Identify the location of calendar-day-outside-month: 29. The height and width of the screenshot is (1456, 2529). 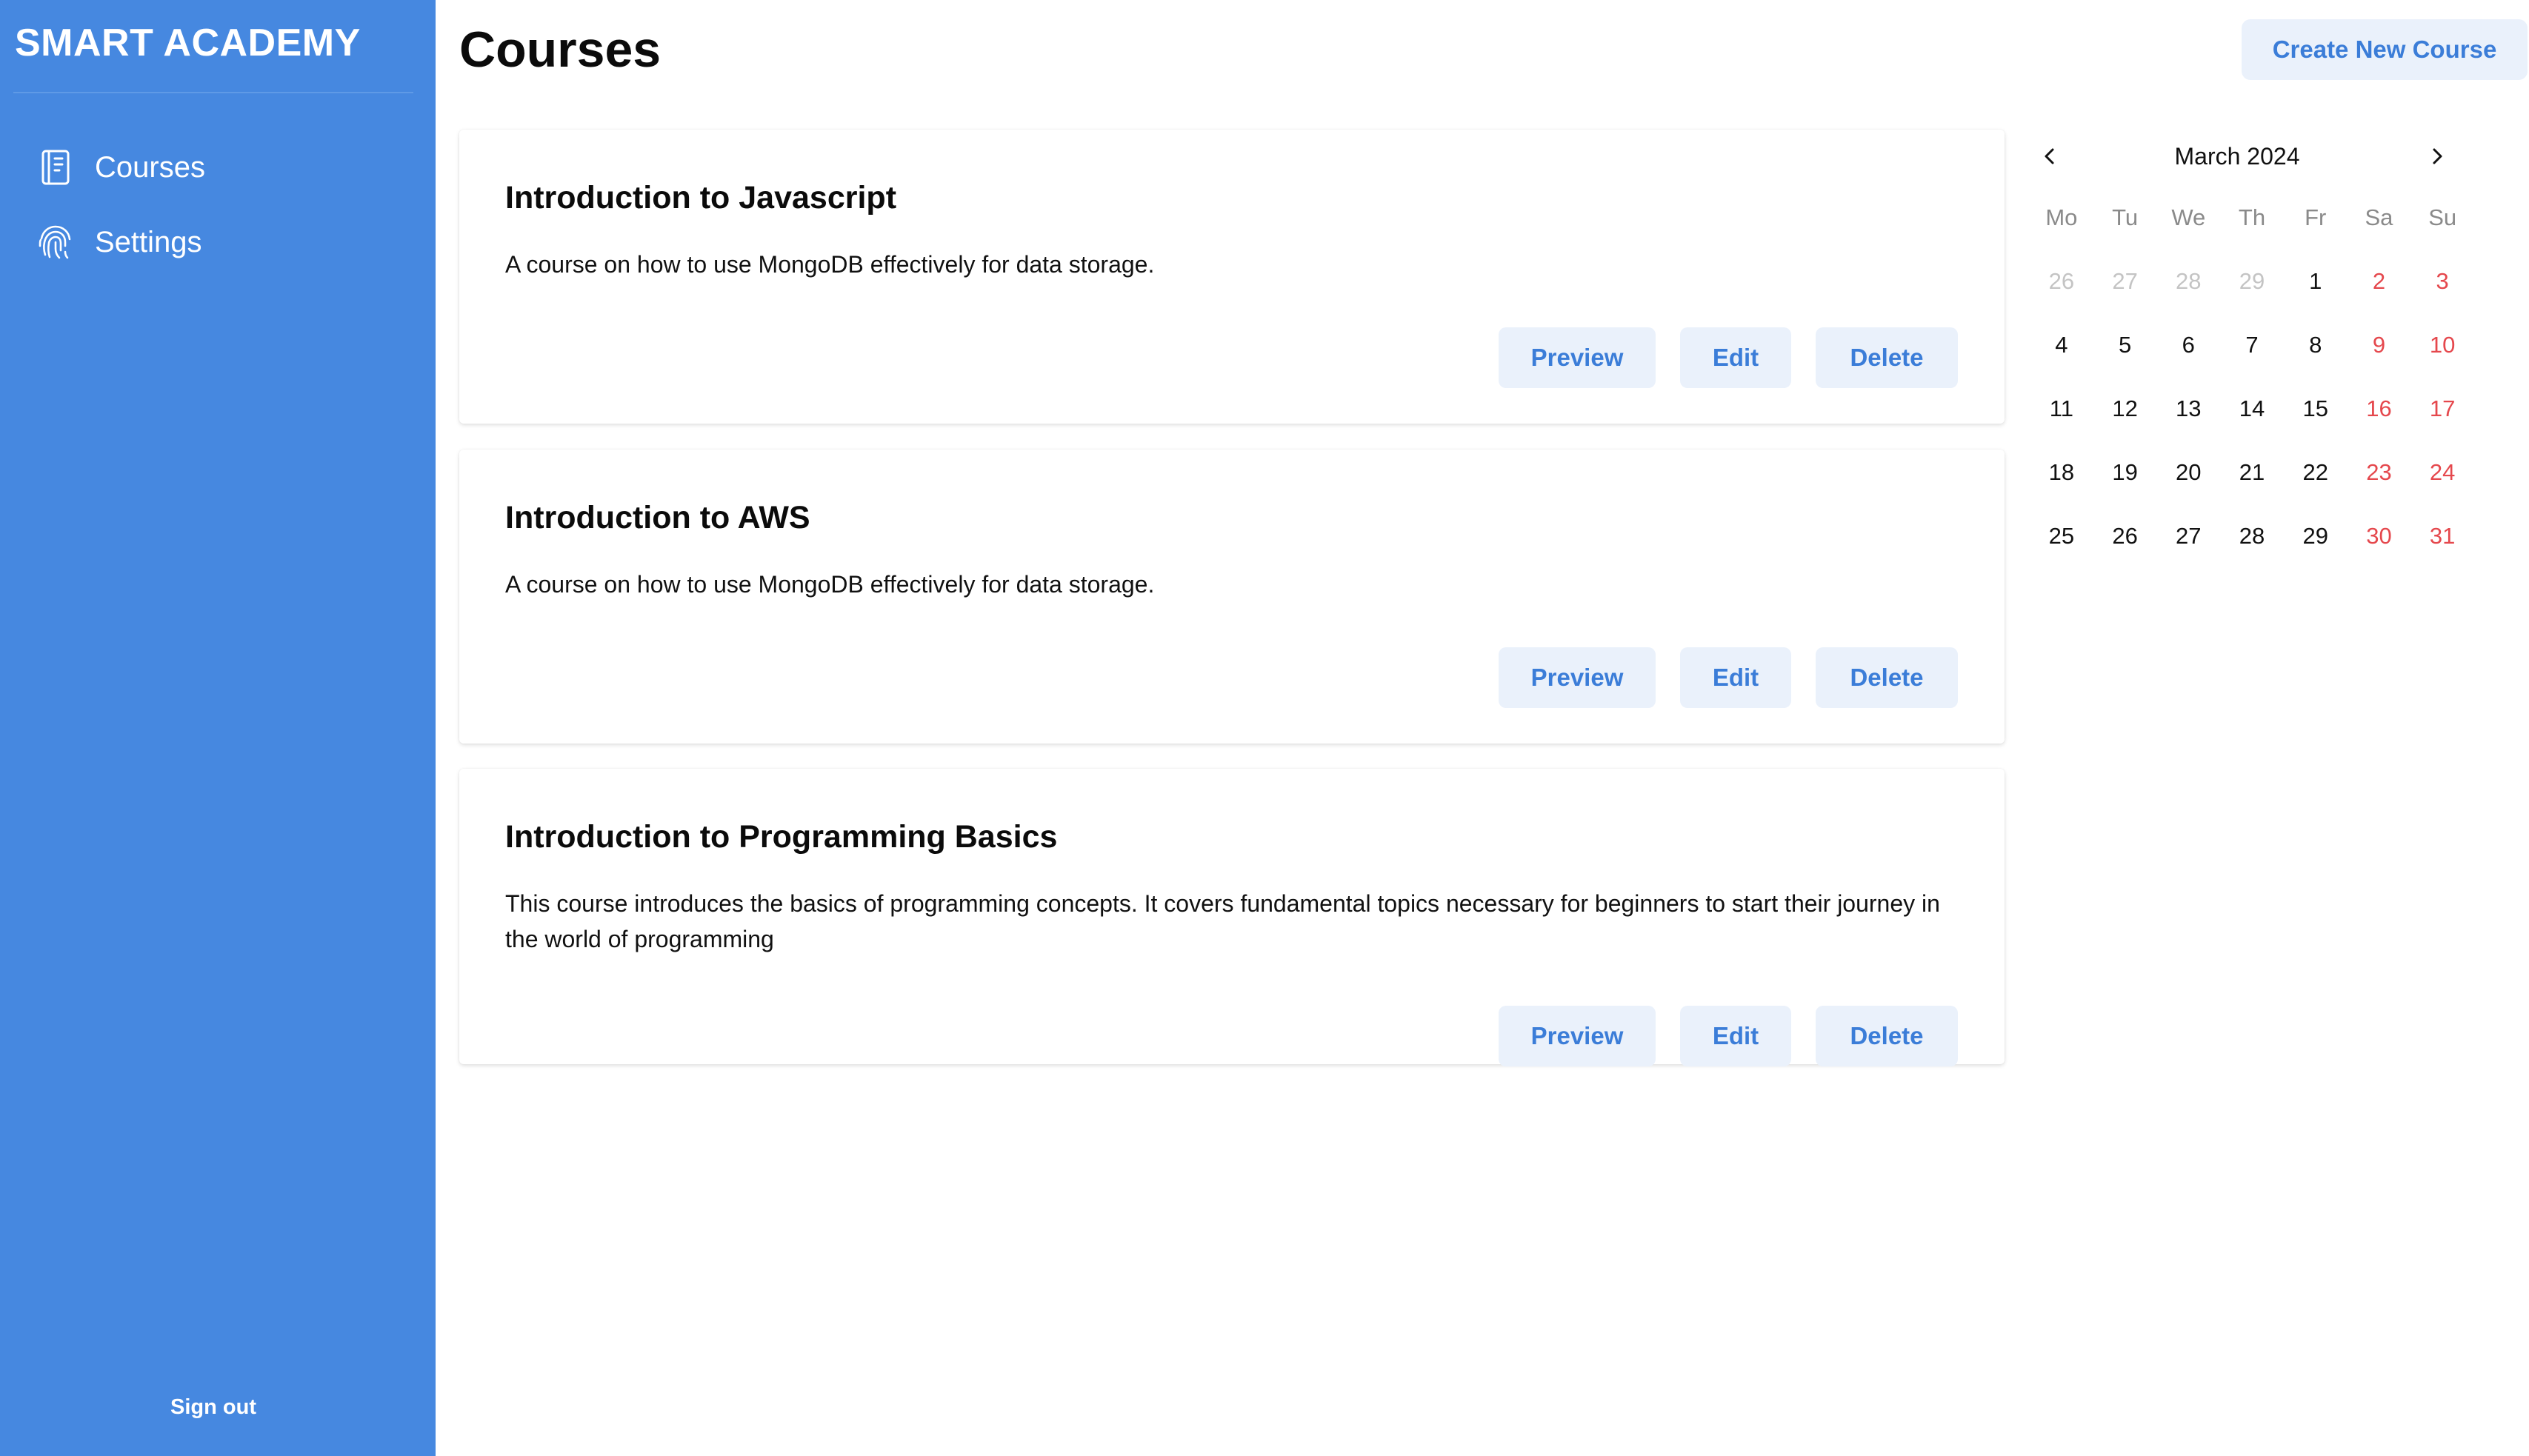
(2252, 281).